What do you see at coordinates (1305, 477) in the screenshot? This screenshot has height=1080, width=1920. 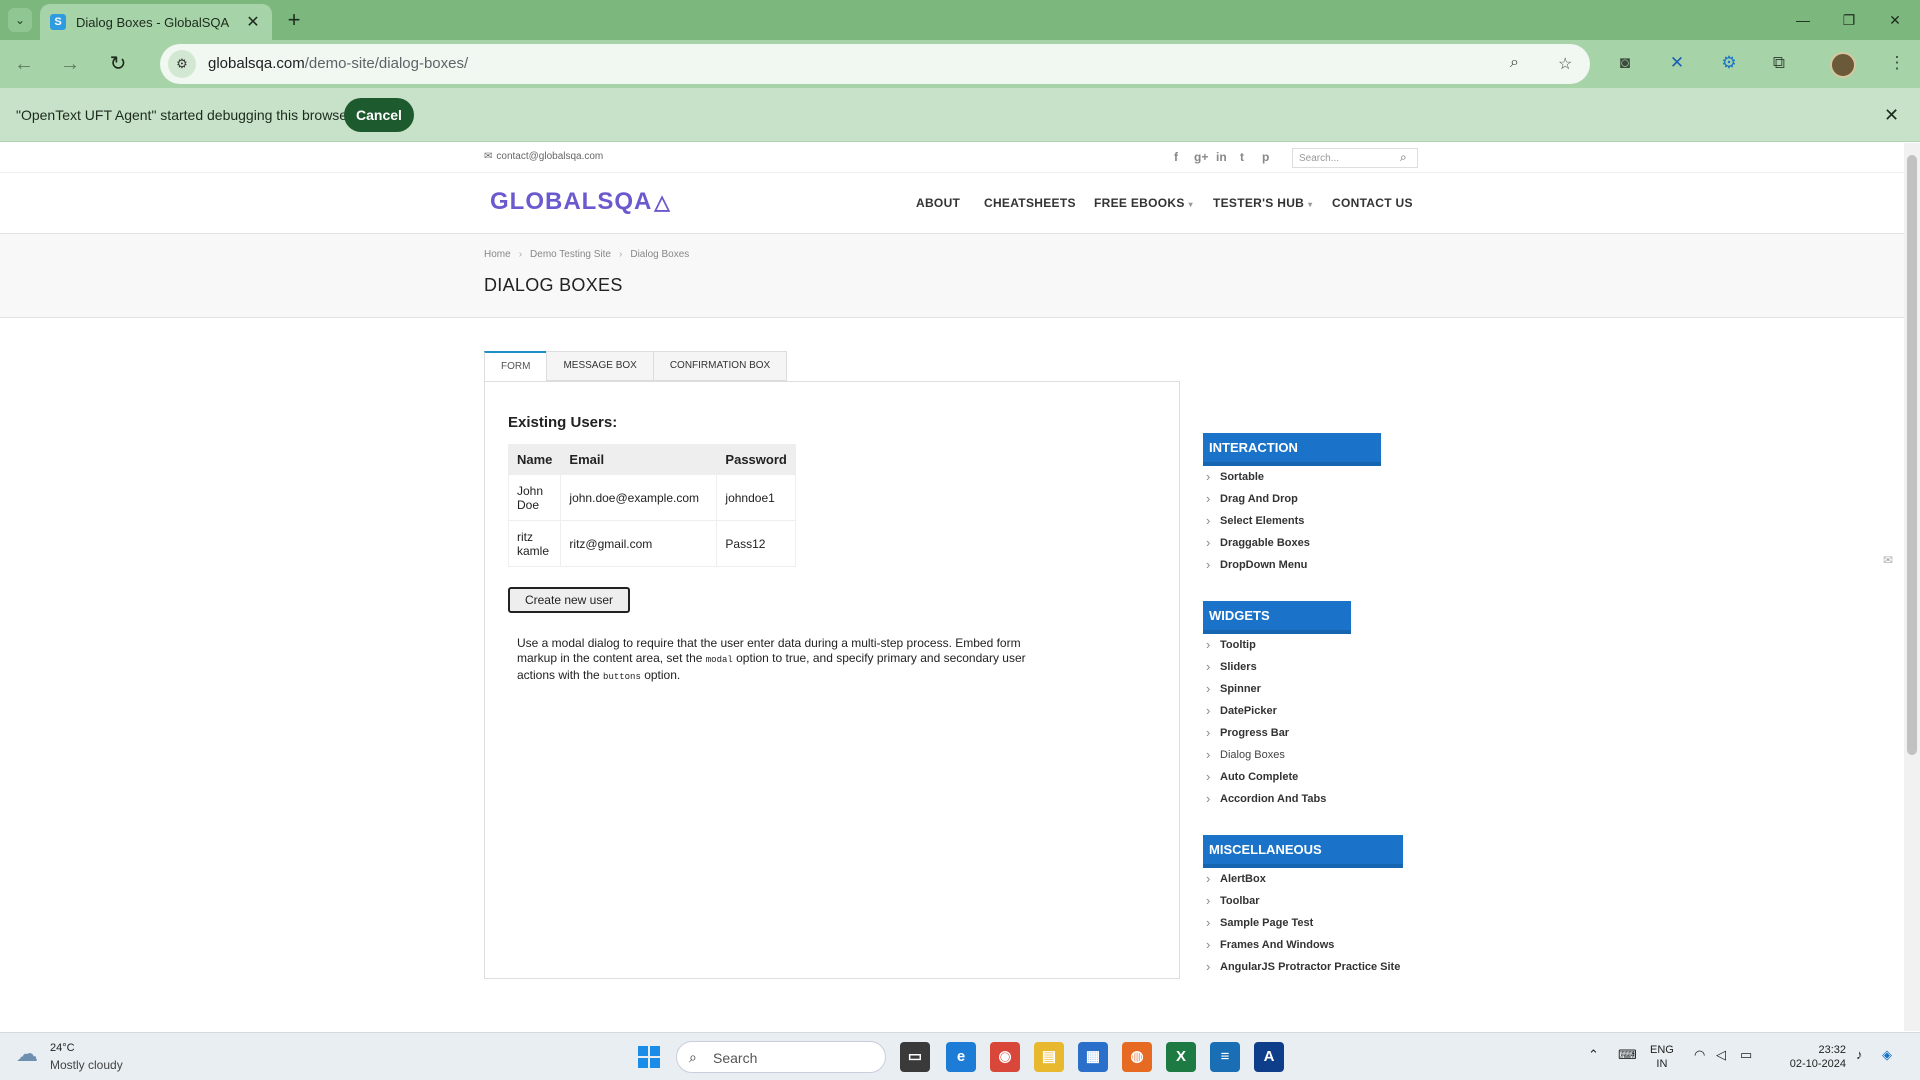 I see `sidebar-item-sortable: Sortable` at bounding box center [1305, 477].